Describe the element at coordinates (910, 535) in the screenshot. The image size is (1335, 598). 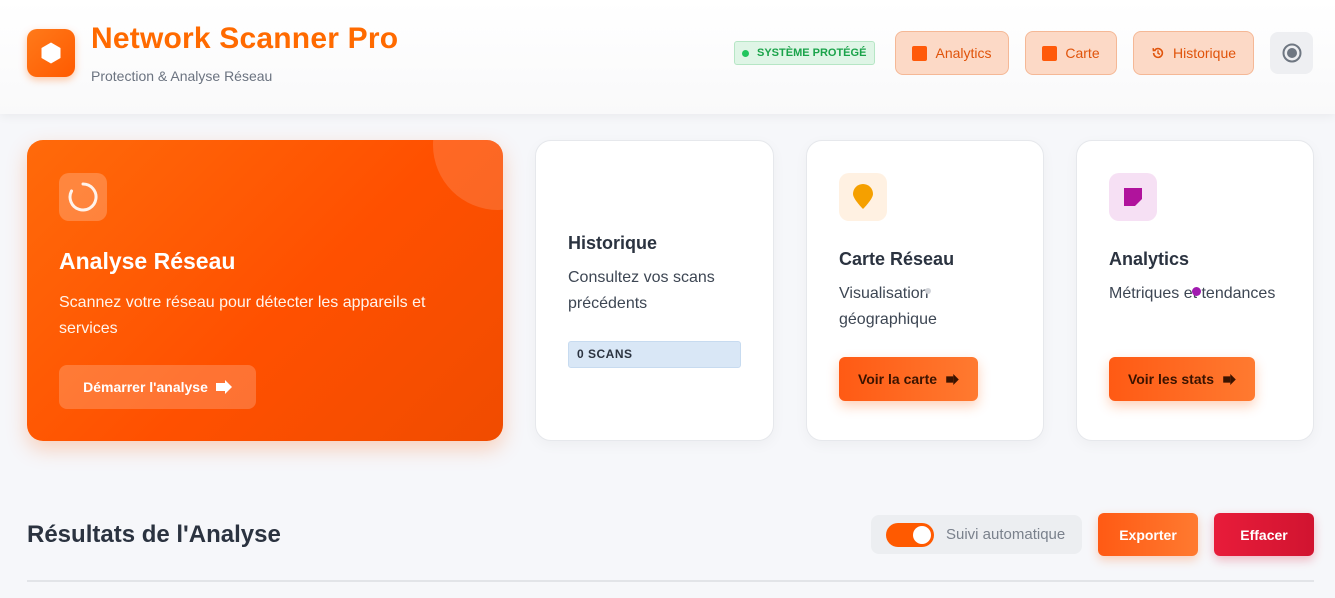
I see `auto-follow-toggle` at that location.